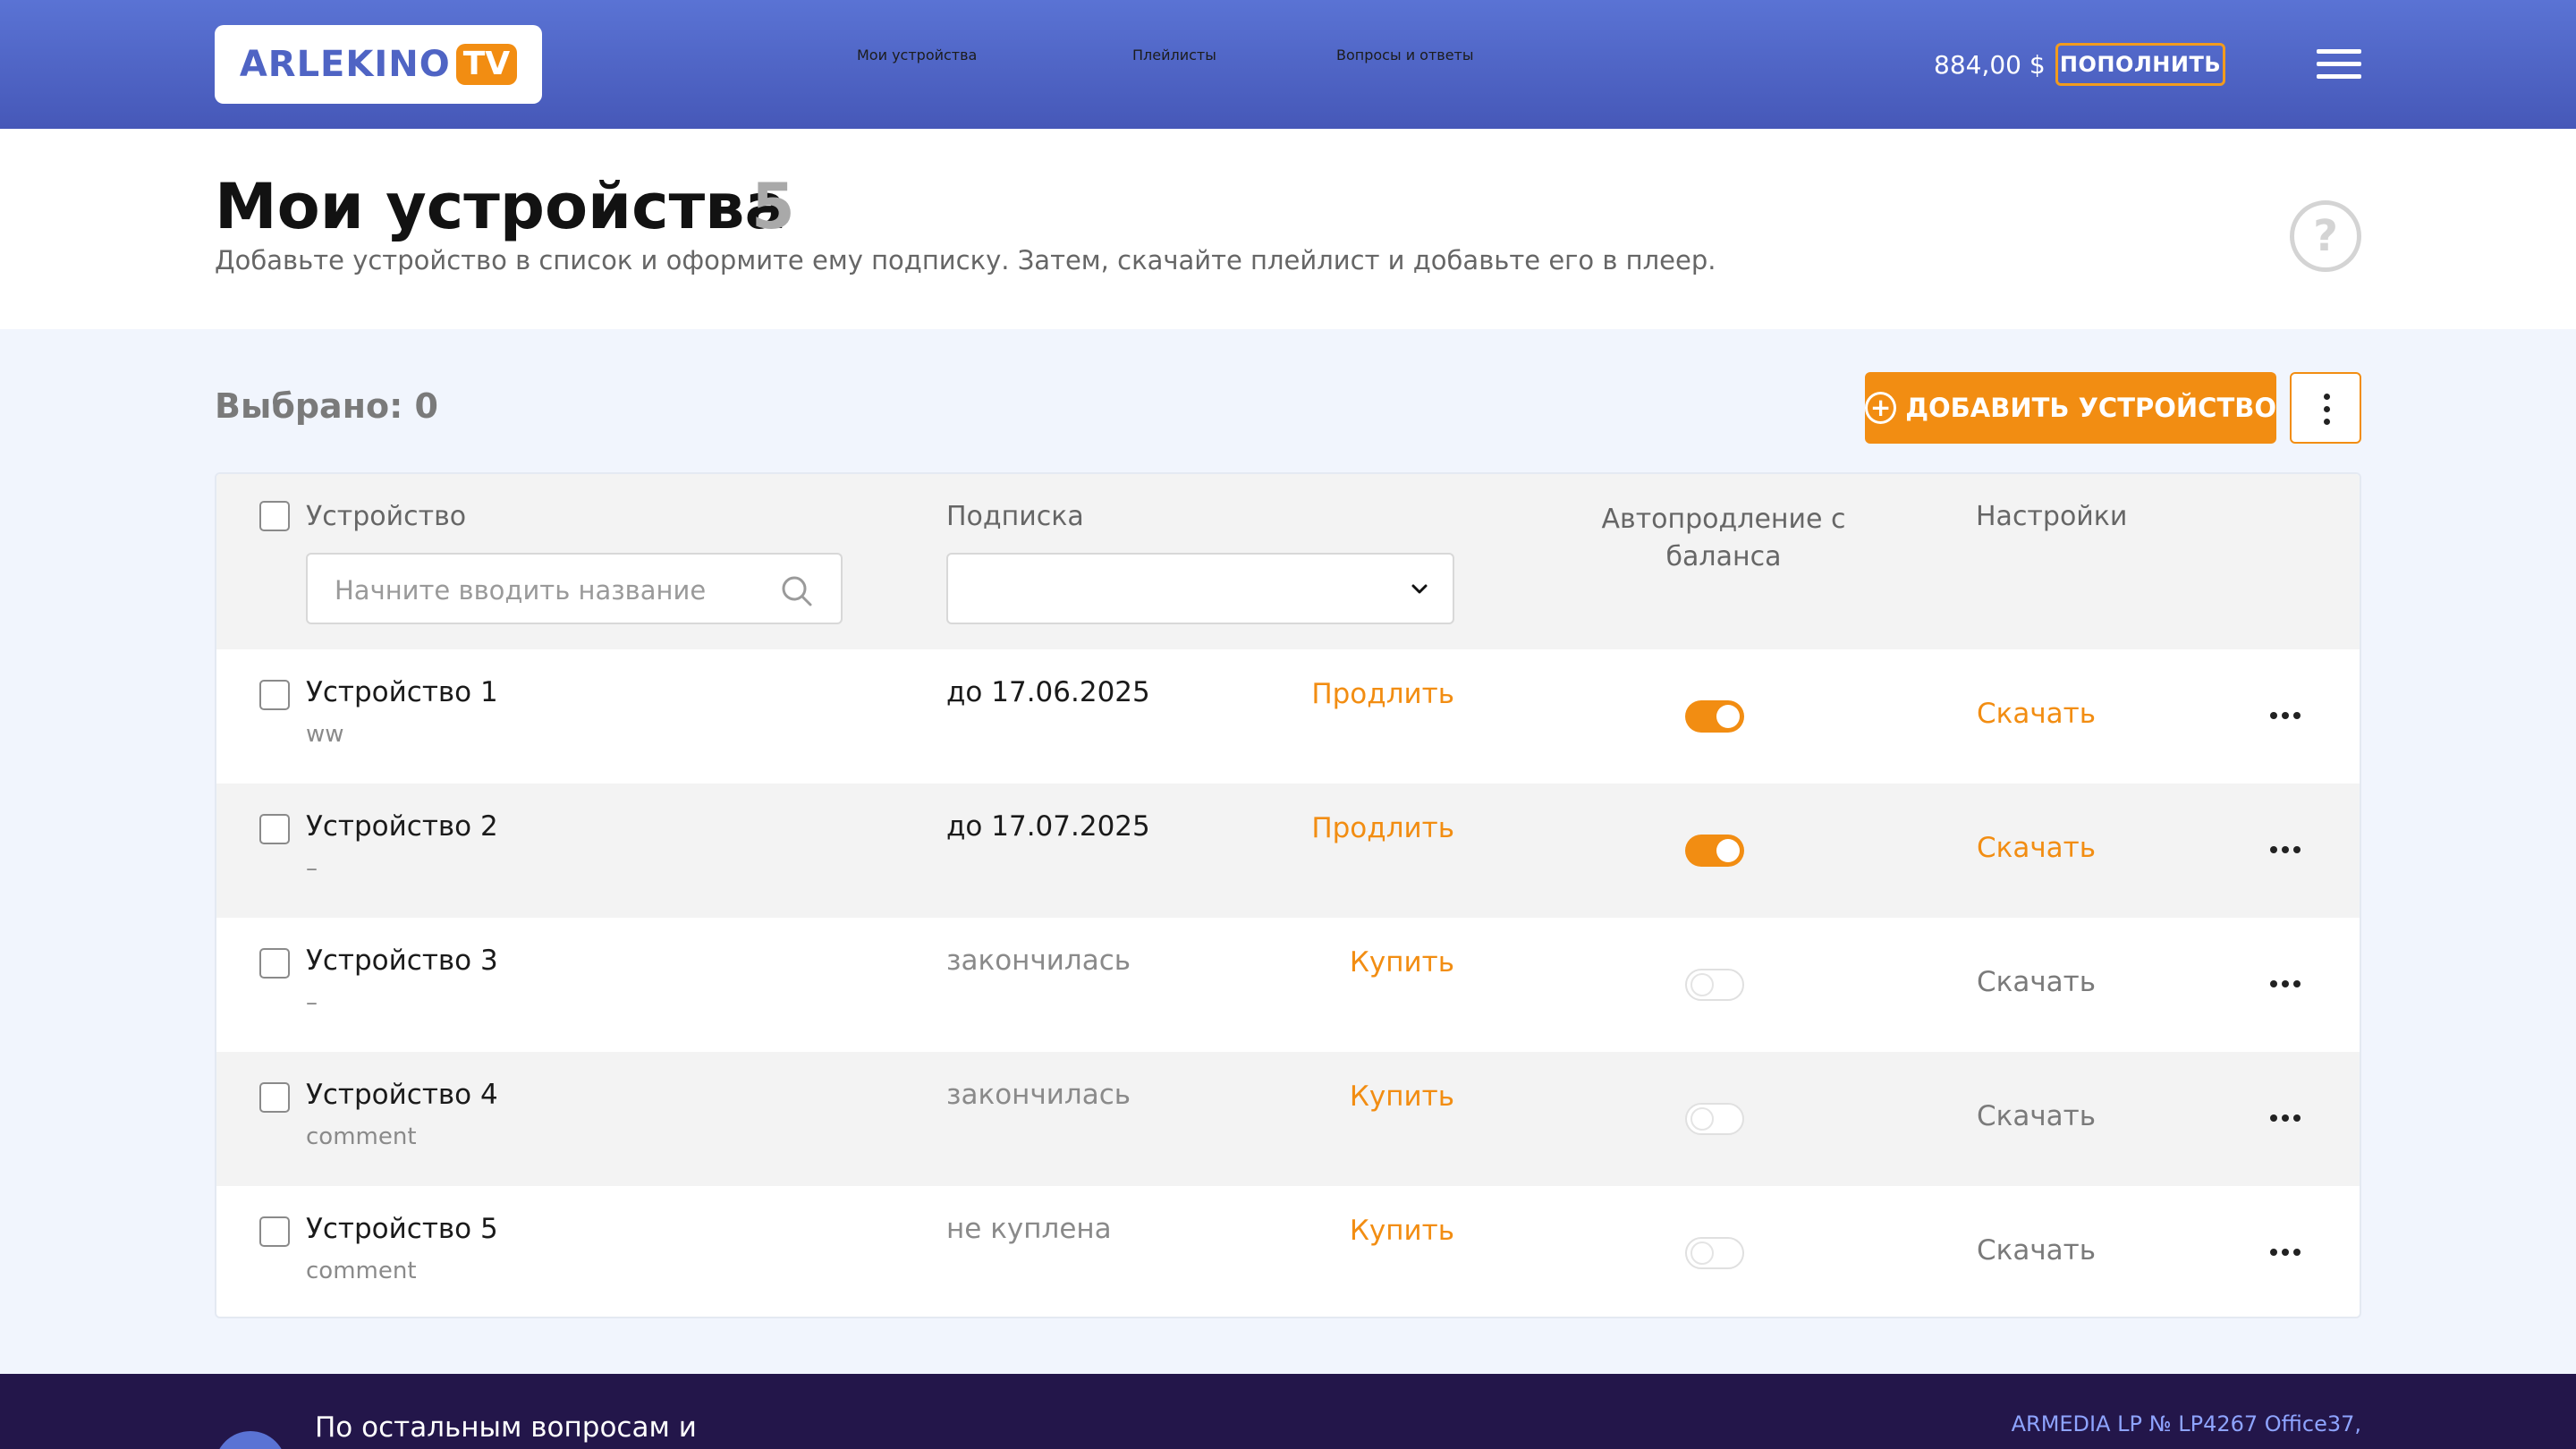 This screenshot has height=1449, width=2576. I want to click on support-avatar, so click(250, 1440).